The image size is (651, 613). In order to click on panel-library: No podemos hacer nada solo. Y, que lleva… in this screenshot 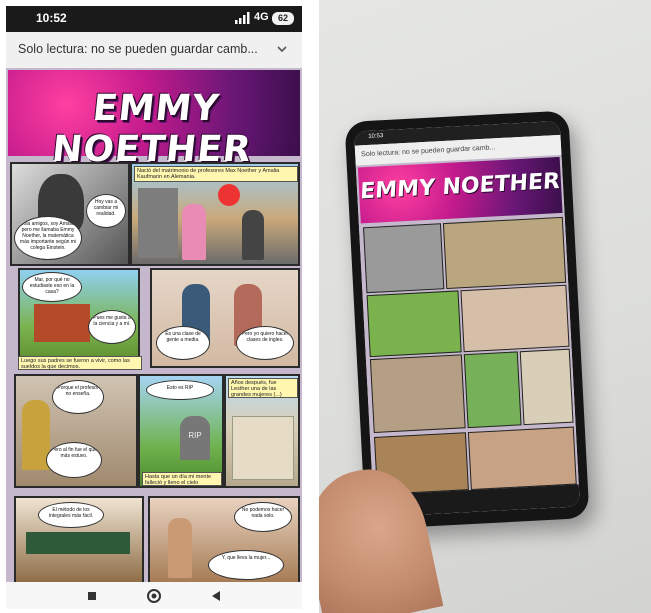, I will do `click(224, 539)`.